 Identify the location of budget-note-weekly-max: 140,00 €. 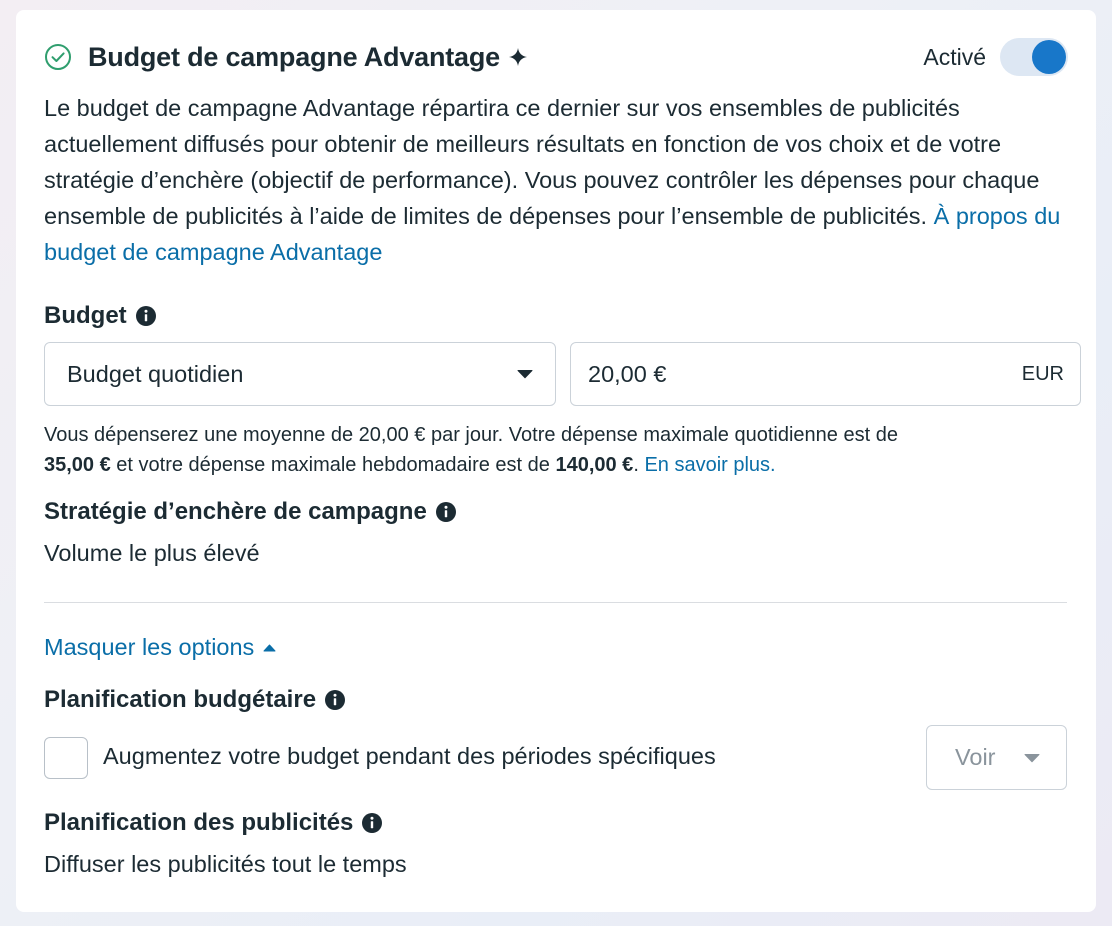
(594, 465).